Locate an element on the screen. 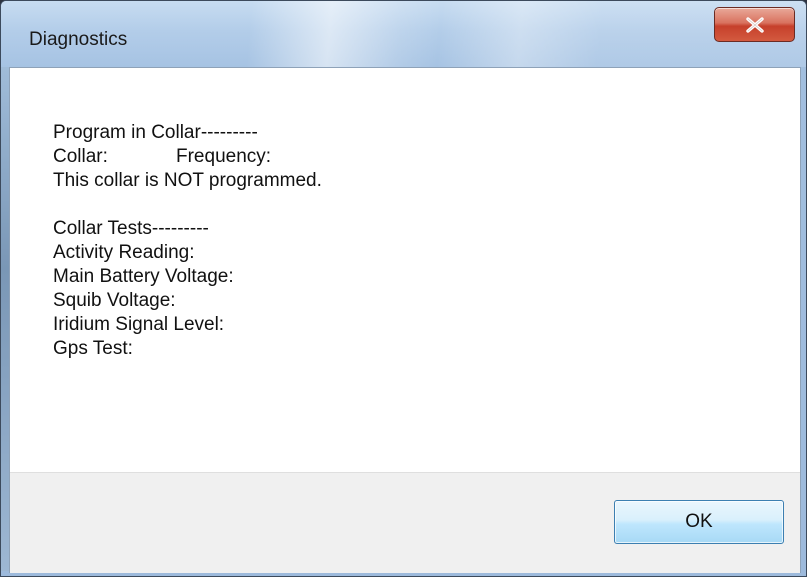 The width and height of the screenshot is (807, 577). main-battery-voltage-label: Main Battery Voltage: is located at coordinates (143, 276).